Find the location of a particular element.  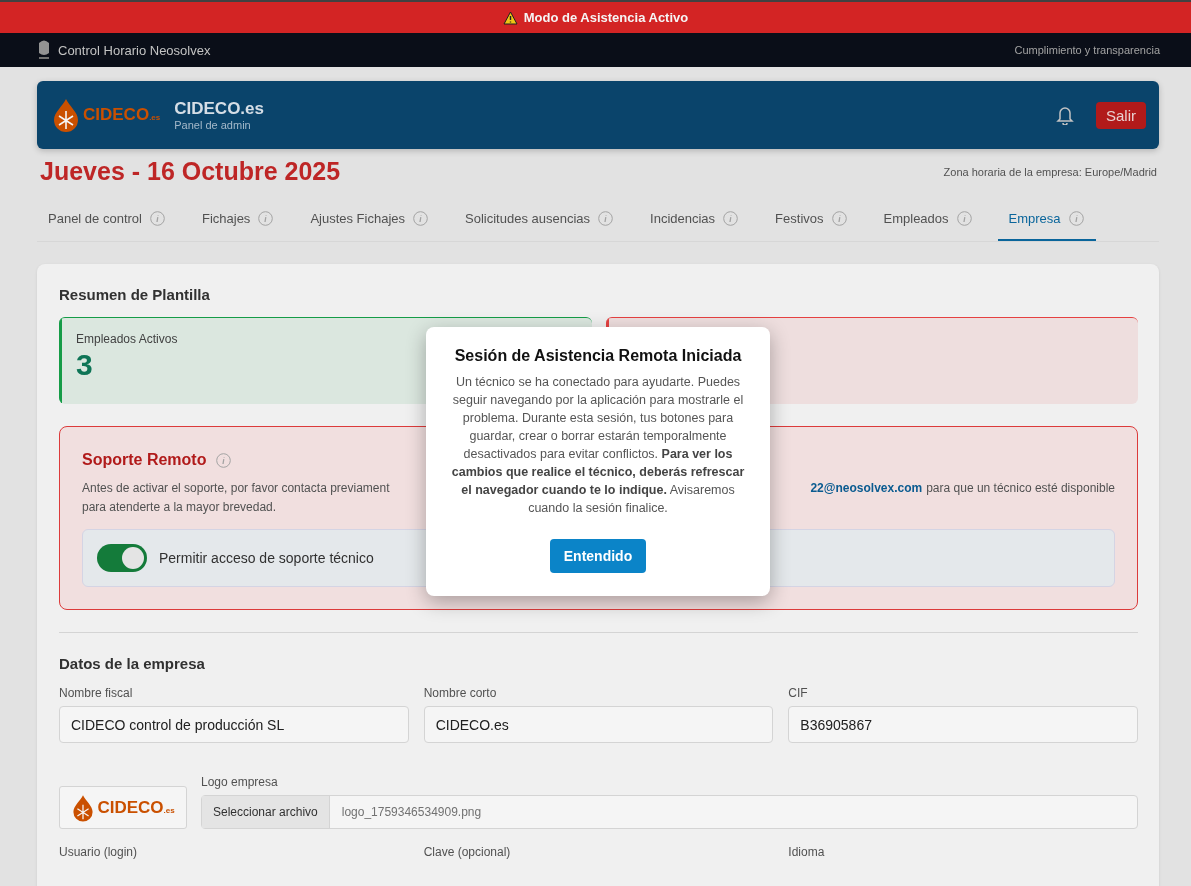

warning-icon is located at coordinates (510, 17).